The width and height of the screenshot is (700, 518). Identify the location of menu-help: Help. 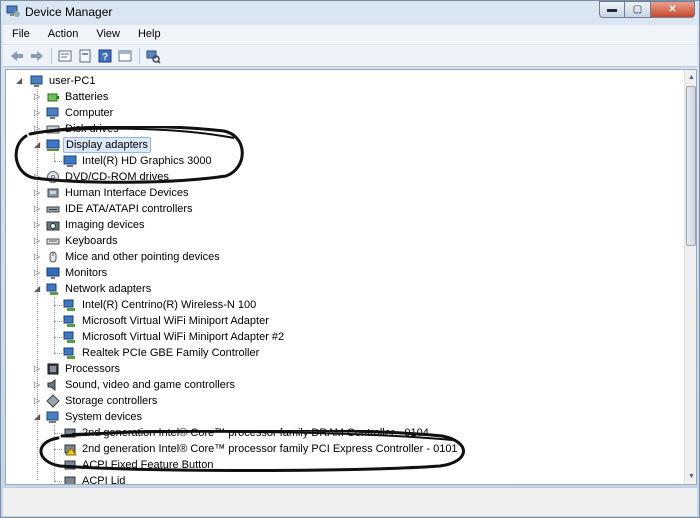
(149, 34).